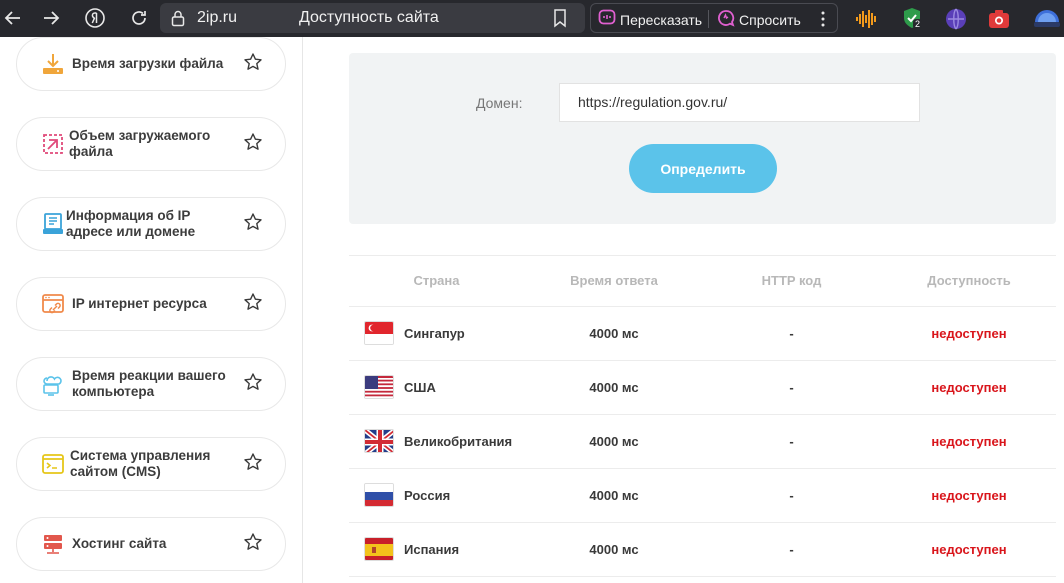 The image size is (1064, 583). I want to click on sidebar-item-label: Время реакции вашего компьютера, so click(149, 383).